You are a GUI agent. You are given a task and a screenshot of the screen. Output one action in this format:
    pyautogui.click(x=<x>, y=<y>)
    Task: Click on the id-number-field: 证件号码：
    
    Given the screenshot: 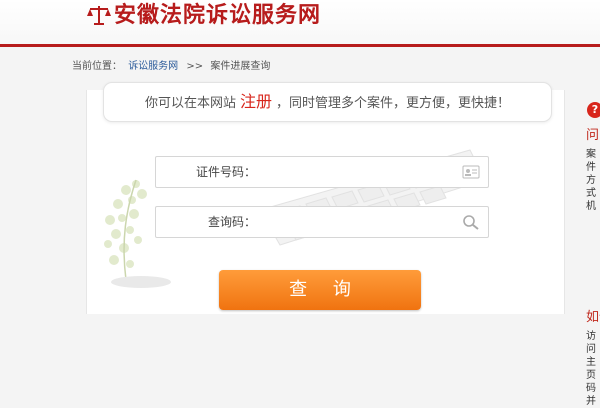 What is the action you would take?
    pyautogui.click(x=322, y=172)
    